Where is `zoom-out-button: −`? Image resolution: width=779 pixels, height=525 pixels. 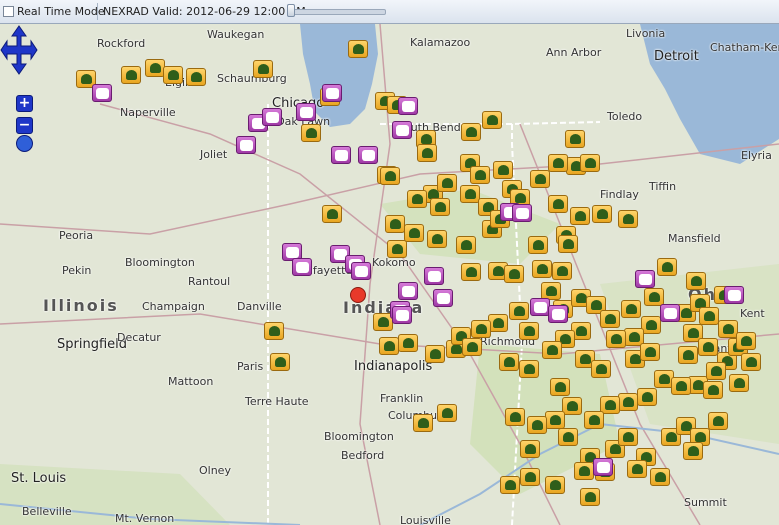 zoom-out-button: − is located at coordinates (24, 125).